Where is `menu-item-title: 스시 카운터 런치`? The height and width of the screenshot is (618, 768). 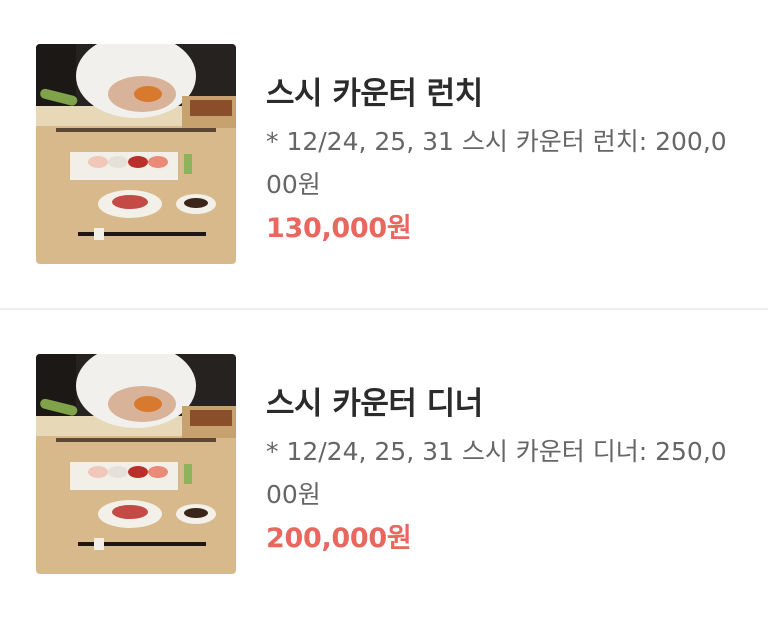 menu-item-title: 스시 카운터 런치 is located at coordinates (374, 94).